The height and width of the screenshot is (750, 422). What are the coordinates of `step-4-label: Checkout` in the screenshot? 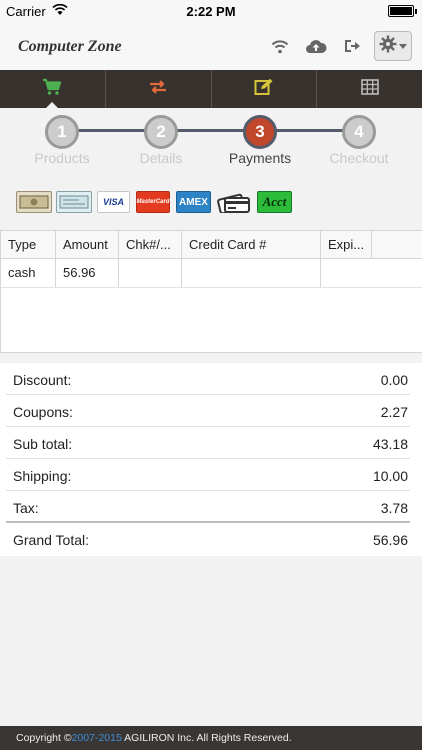 It's located at (359, 158).